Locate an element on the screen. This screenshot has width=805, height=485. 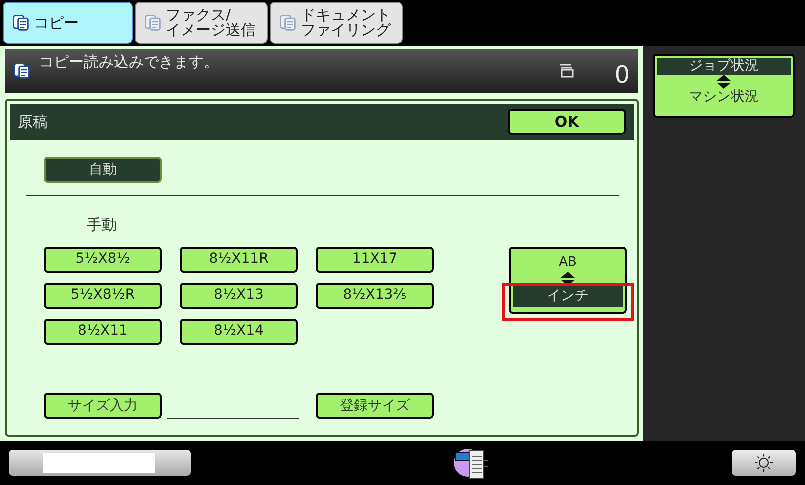
paper-size-button: 5½X8½ is located at coordinates (103, 259).